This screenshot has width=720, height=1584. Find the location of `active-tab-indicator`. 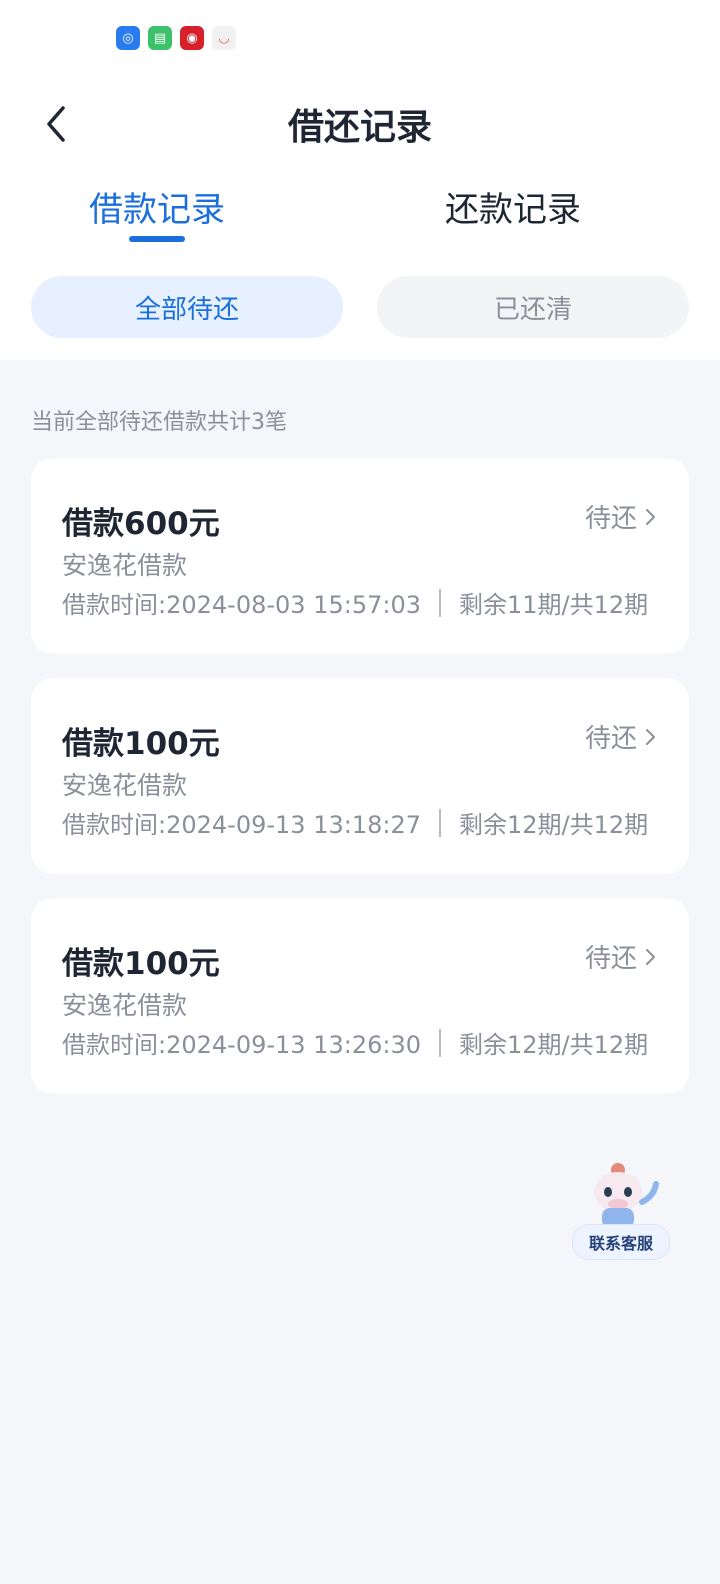

active-tab-indicator is located at coordinates (157, 239).